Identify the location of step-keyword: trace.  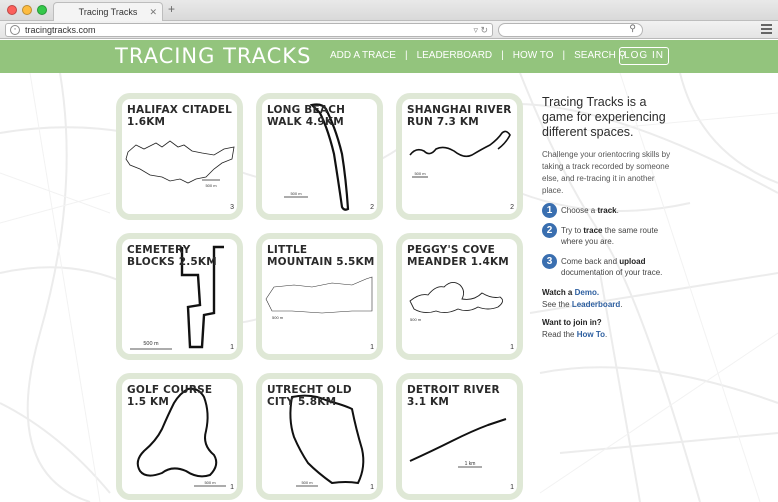
(593, 230).